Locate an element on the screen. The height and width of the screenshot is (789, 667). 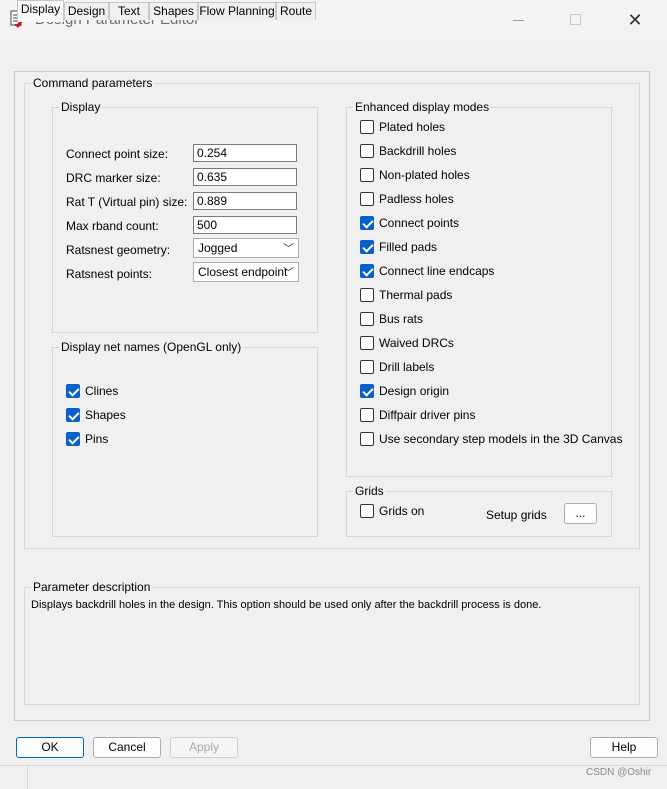
ratsnest-geometry-value: Jogged is located at coordinates (218, 248).